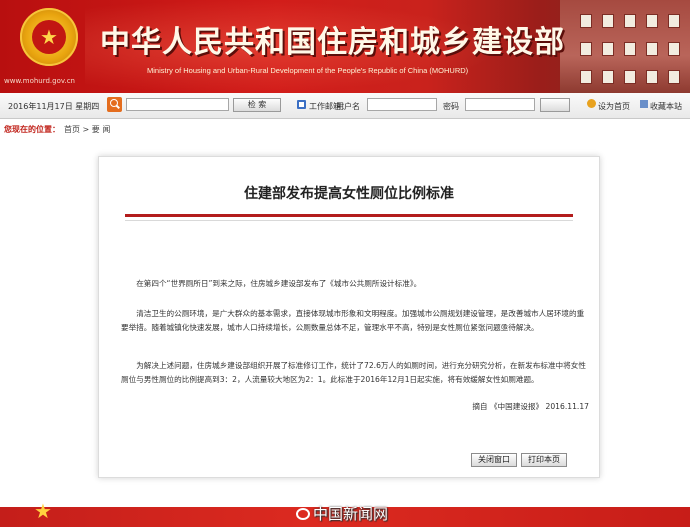 The width and height of the screenshot is (690, 527). I want to click on search-button: 检 索, so click(257, 105).